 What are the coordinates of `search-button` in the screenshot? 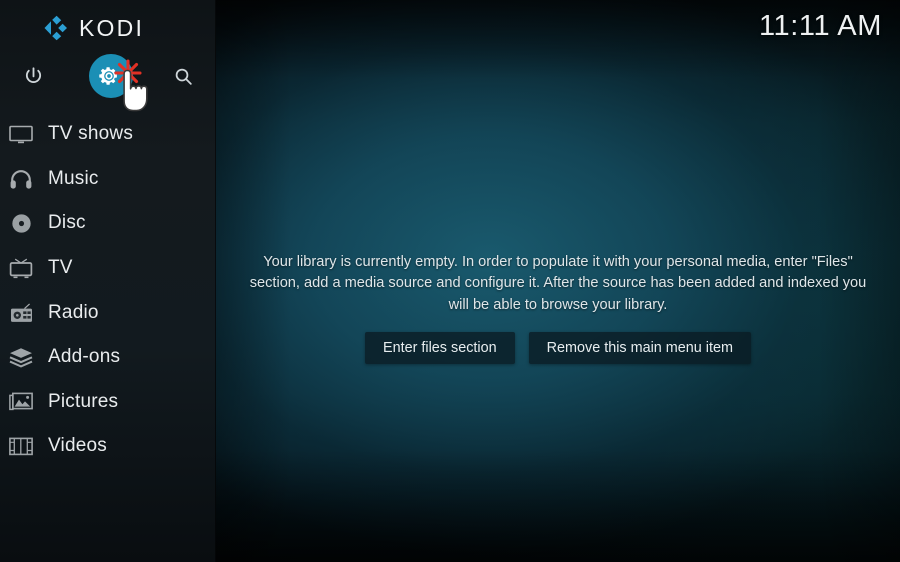 It's located at (183, 76).